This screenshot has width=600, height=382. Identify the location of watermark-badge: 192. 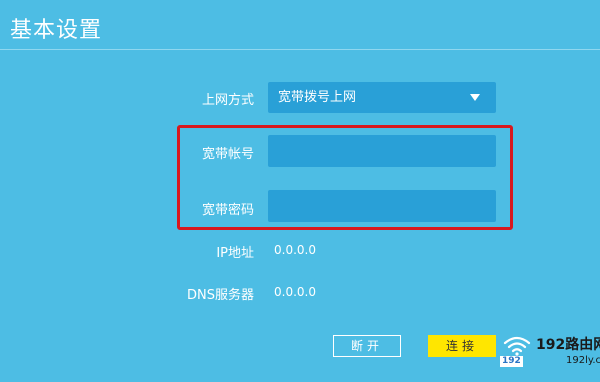
(511, 361).